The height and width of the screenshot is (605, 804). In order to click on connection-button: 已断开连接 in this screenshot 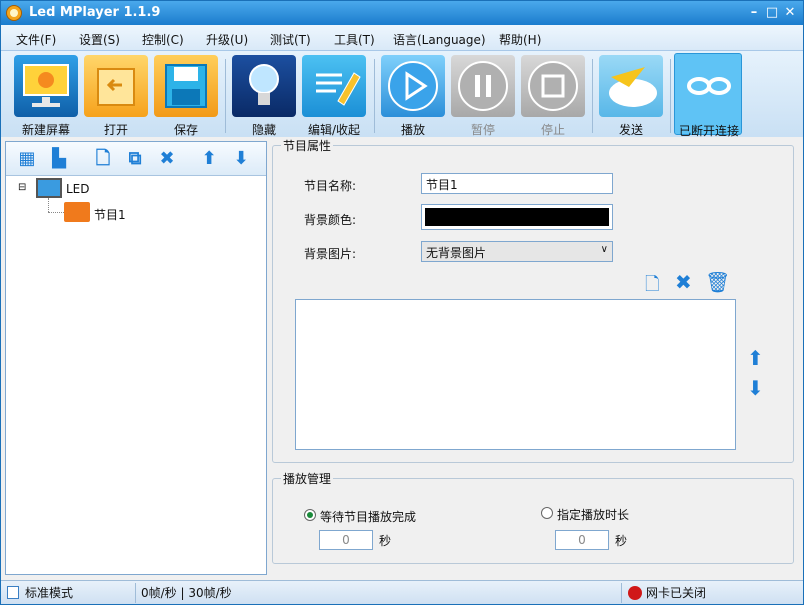, I will do `click(708, 95)`.